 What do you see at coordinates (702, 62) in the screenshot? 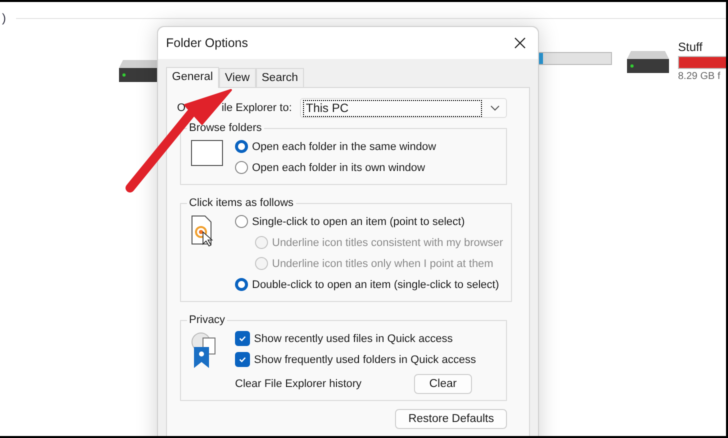
I see `drive-usage-bar` at bounding box center [702, 62].